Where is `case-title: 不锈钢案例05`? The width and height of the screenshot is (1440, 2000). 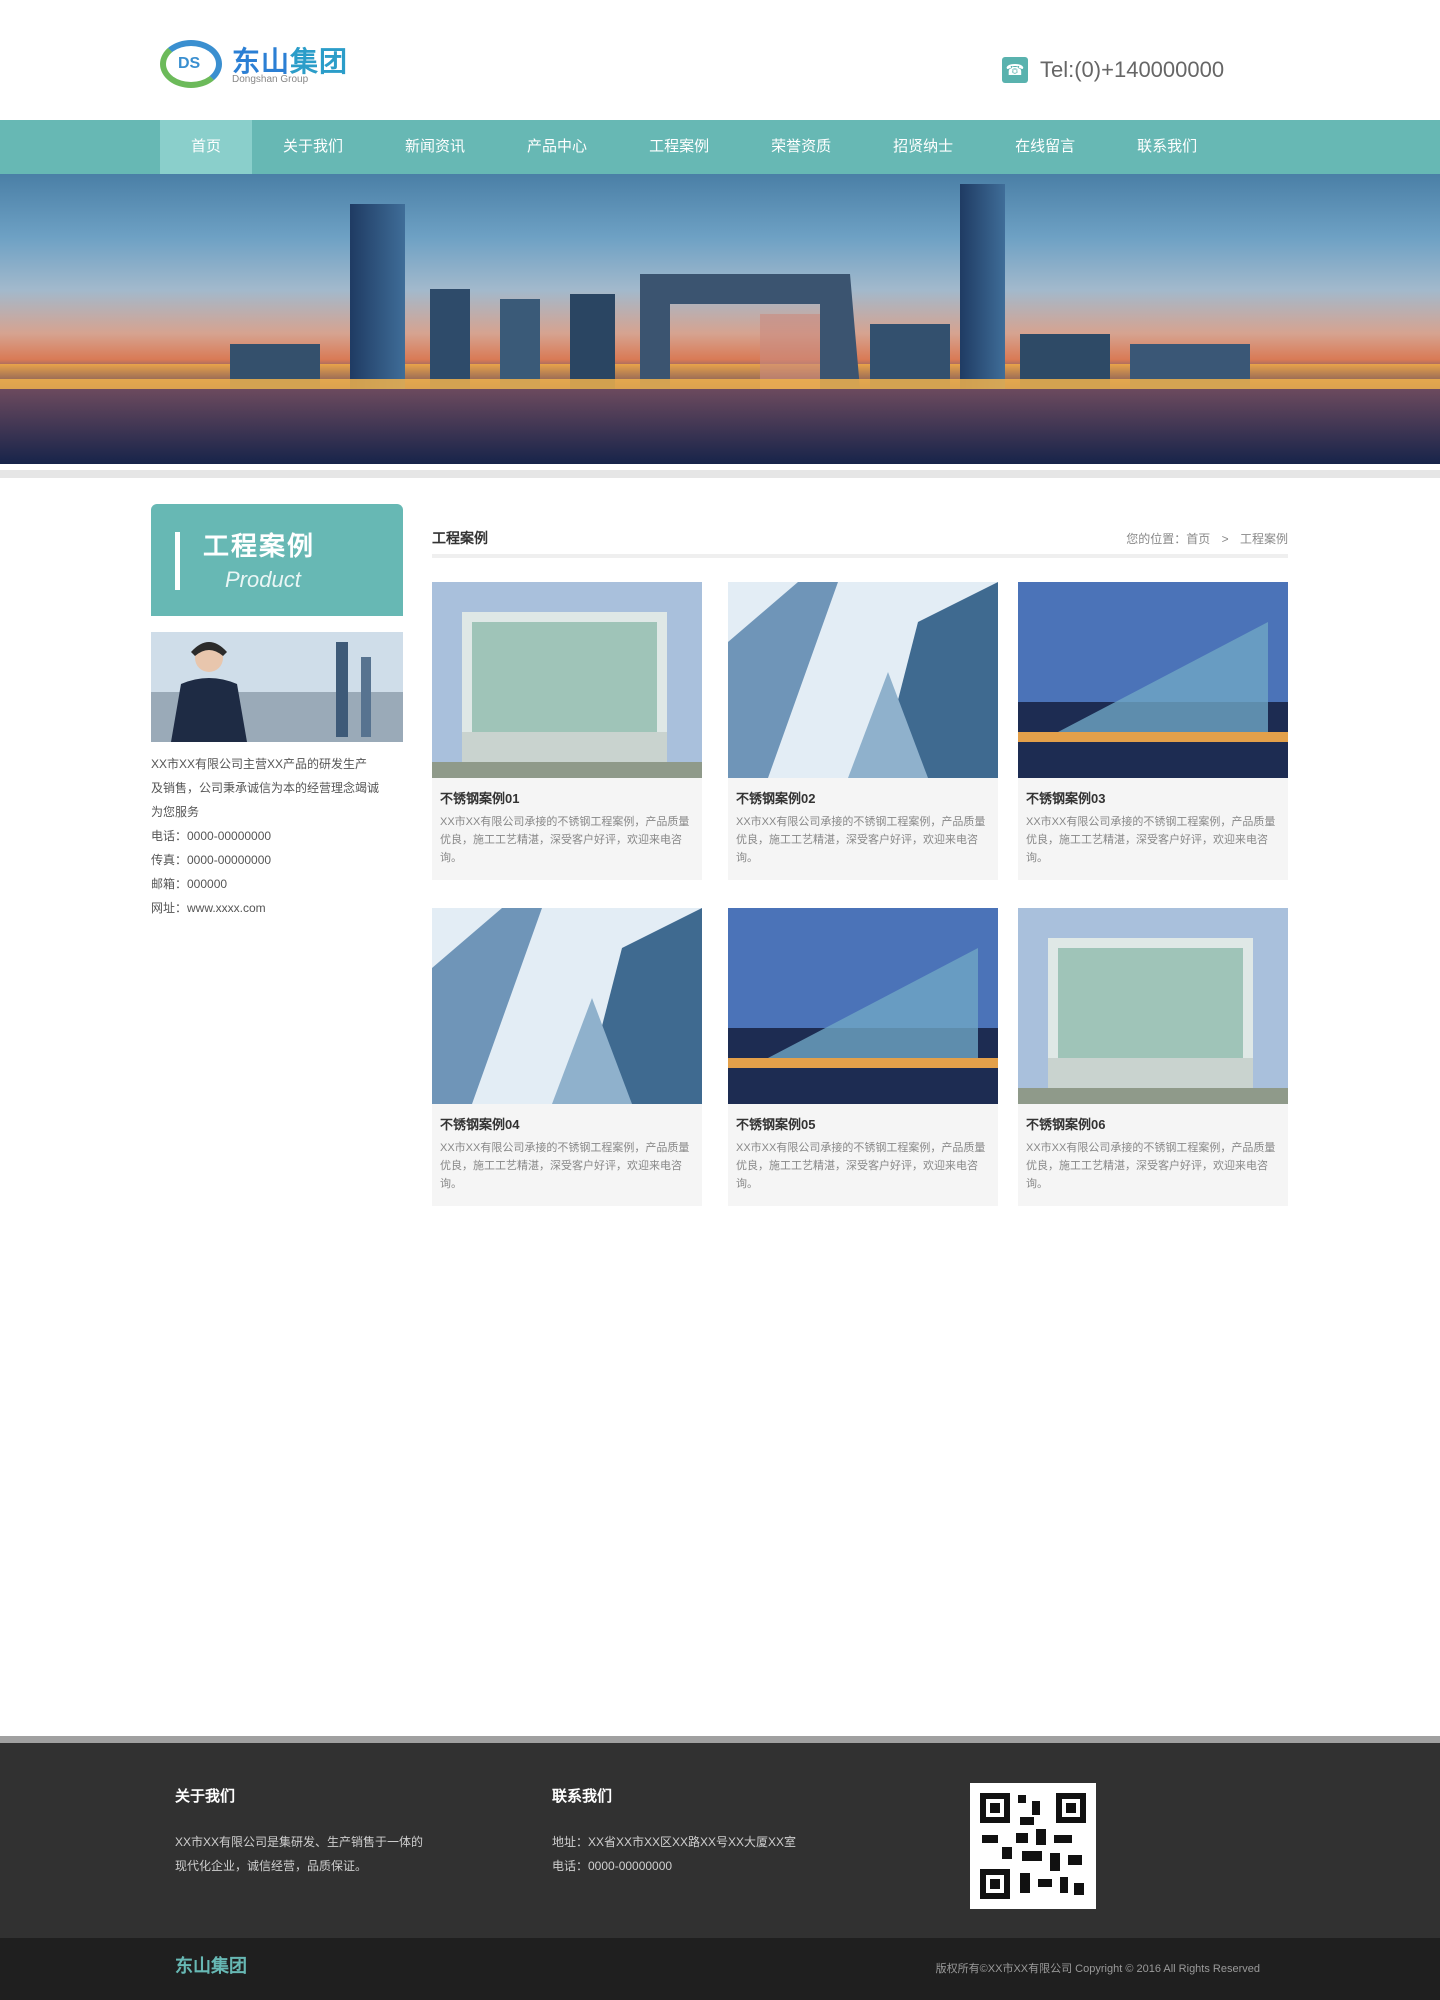
case-title: 不锈钢案例05 is located at coordinates (863, 1121).